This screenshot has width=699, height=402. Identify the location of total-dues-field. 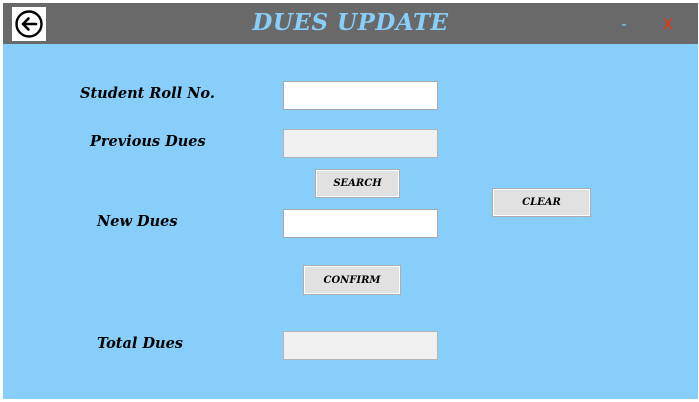
(360, 345).